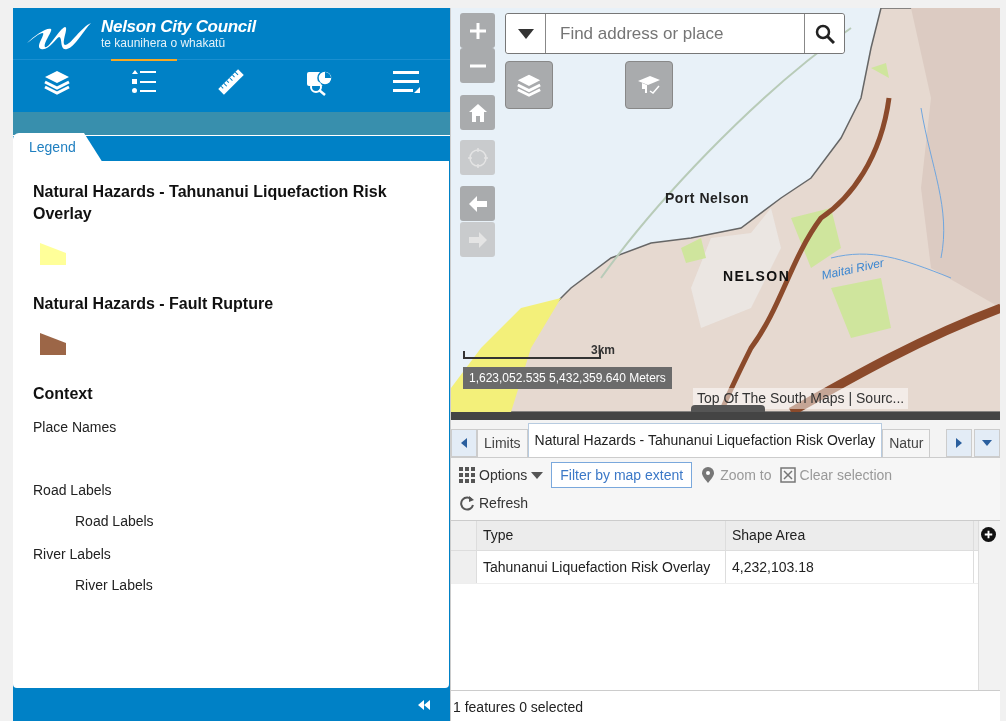 Image resolution: width=1006 pixels, height=721 pixels. I want to click on table-icon, so click(406, 82).